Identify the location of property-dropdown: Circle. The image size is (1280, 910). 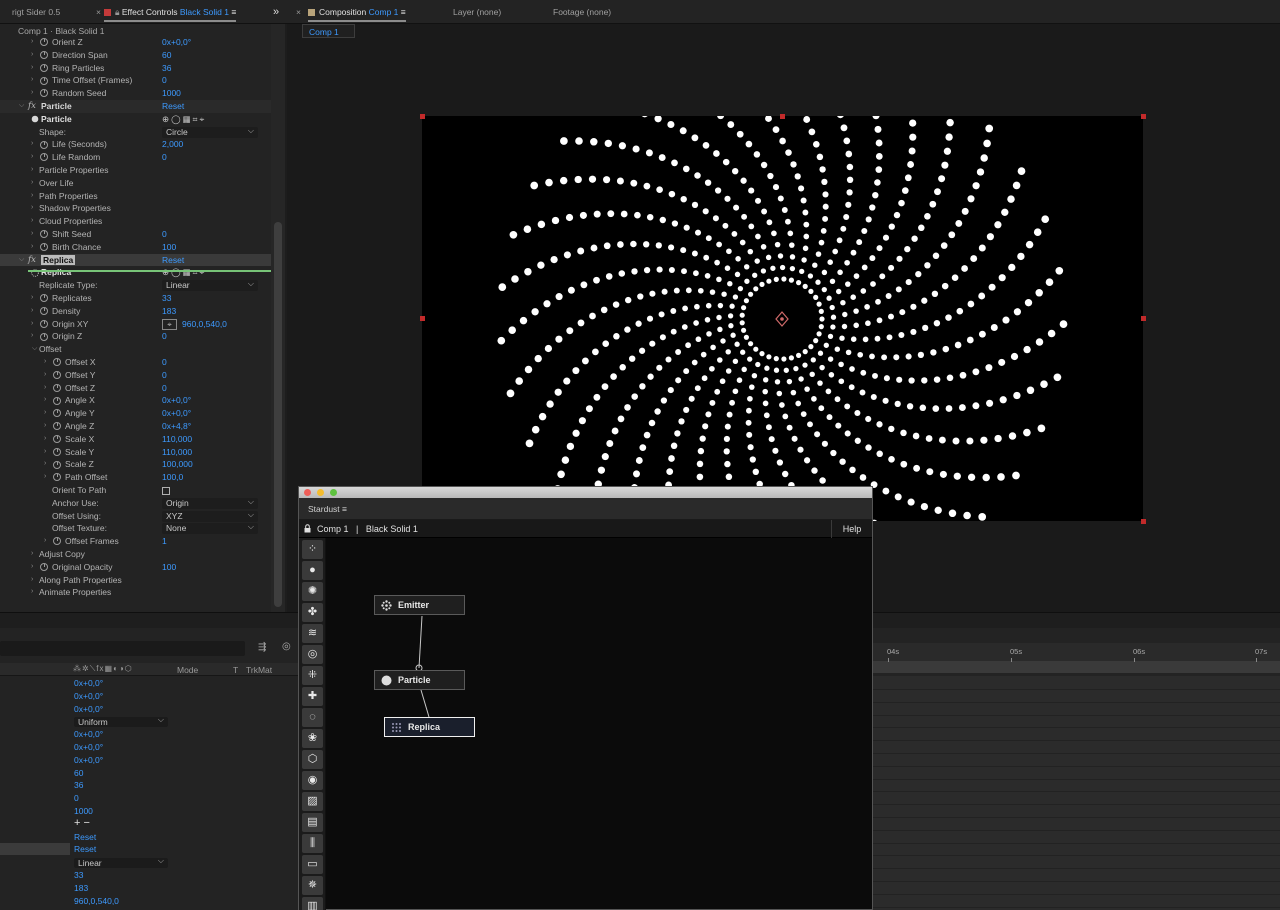
(210, 131).